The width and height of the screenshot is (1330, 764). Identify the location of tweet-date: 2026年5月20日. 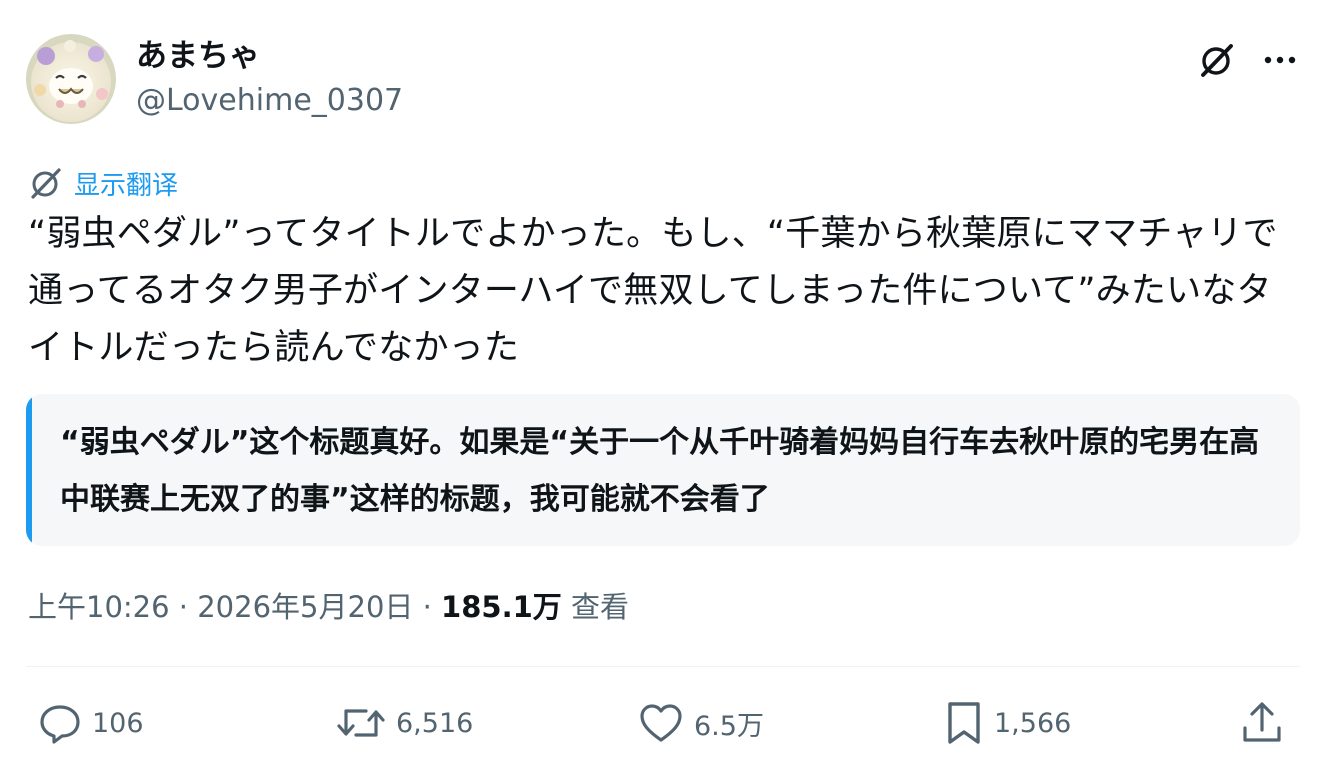
(305, 607).